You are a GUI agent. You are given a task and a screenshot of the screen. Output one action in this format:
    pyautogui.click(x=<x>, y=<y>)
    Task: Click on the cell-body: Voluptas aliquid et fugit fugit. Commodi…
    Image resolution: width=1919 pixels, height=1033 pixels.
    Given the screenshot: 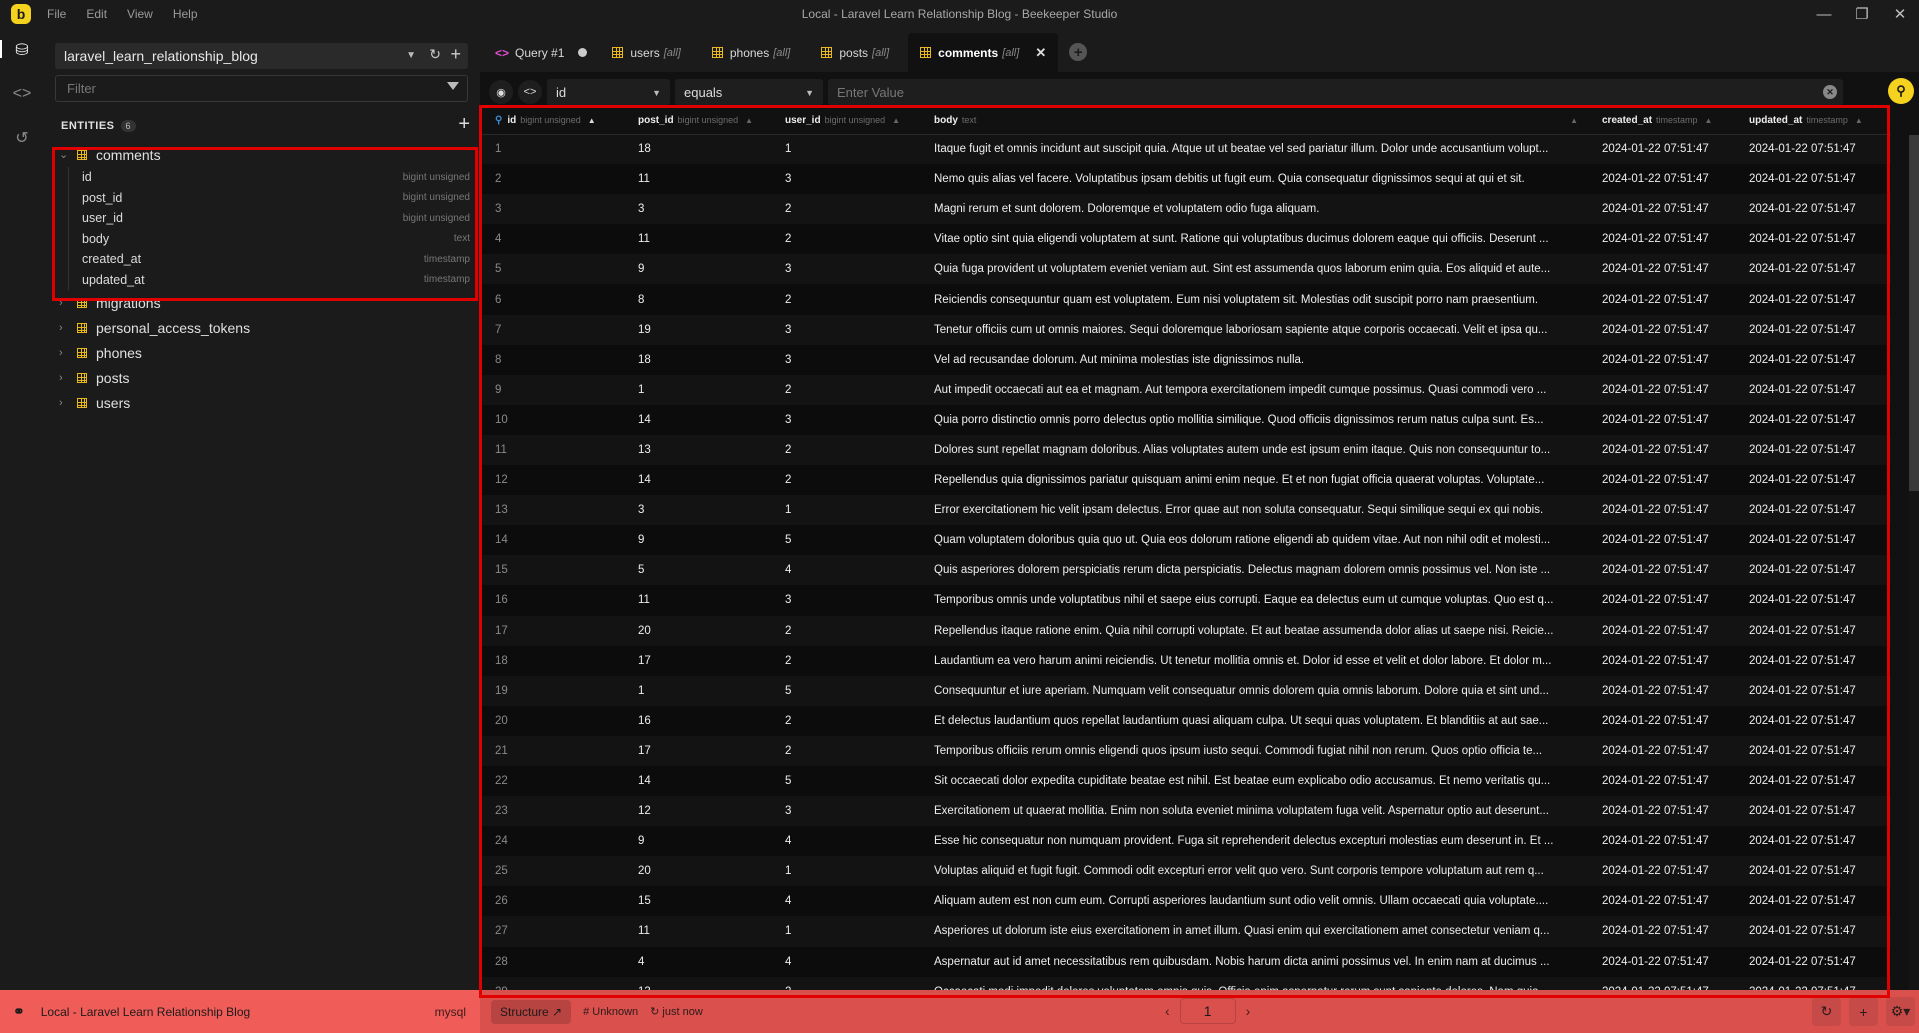 What is the action you would take?
    pyautogui.click(x=1254, y=871)
    